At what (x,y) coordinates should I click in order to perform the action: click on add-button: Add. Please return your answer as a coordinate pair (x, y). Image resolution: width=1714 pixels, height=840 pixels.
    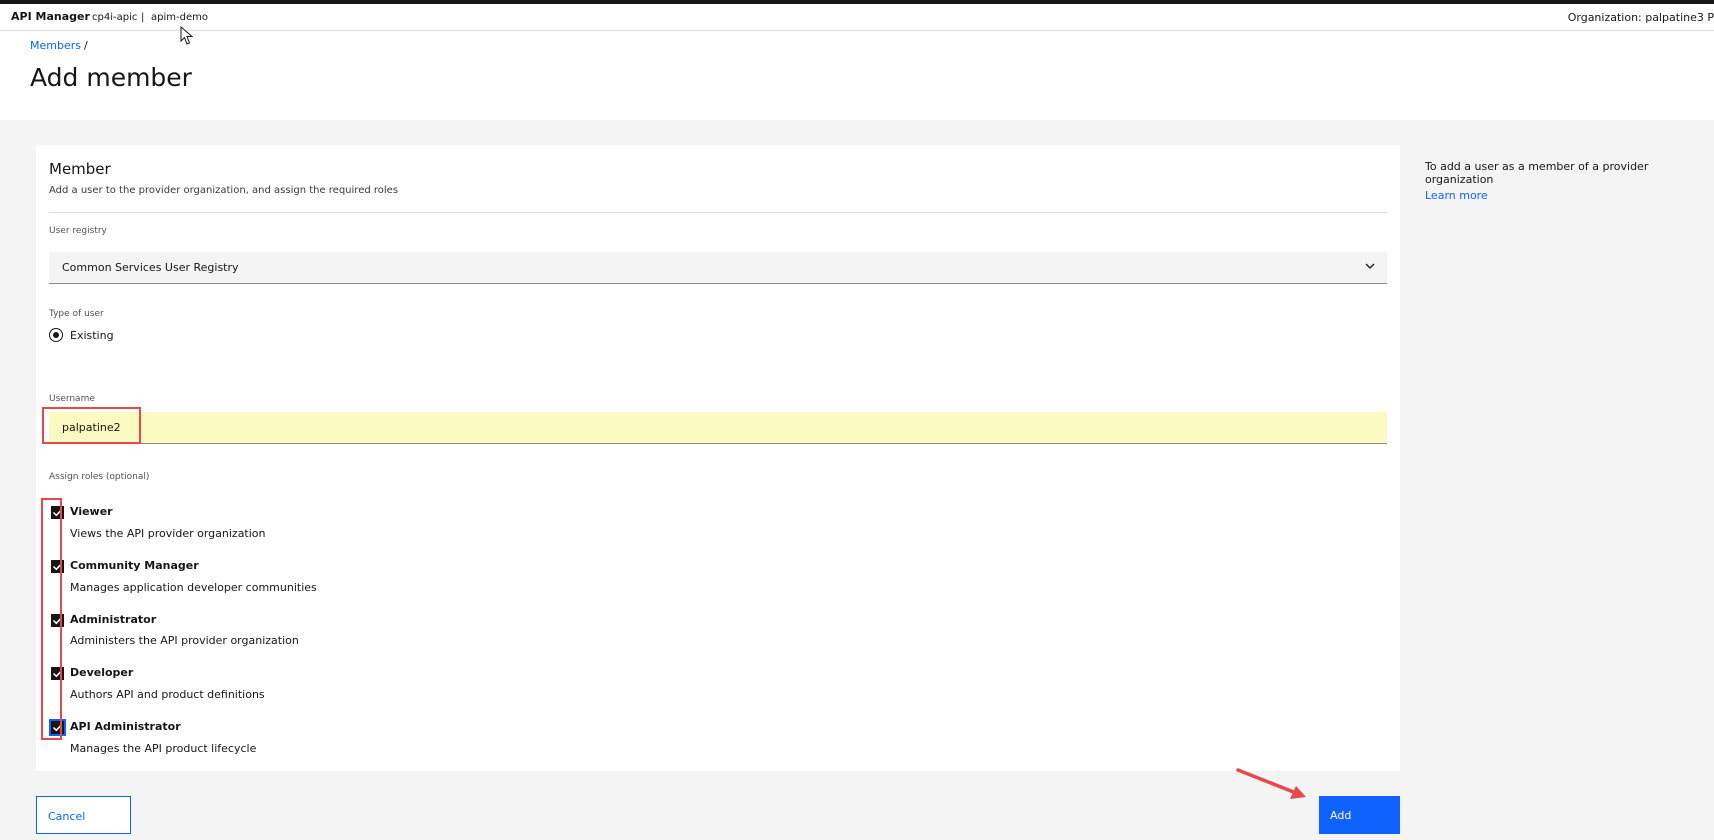
    Looking at the image, I should click on (1359, 815).